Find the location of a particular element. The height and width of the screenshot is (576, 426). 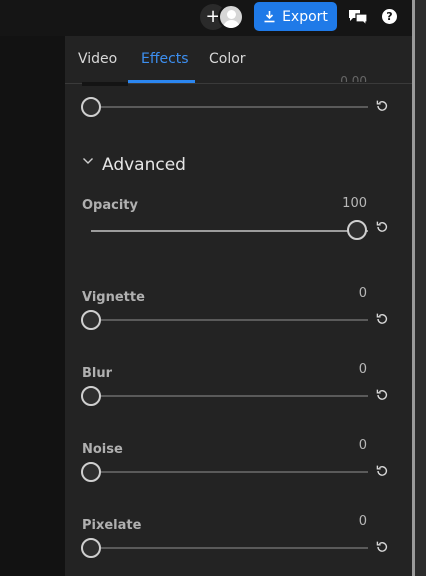

top-bar: + Export ? is located at coordinates (206, 18).